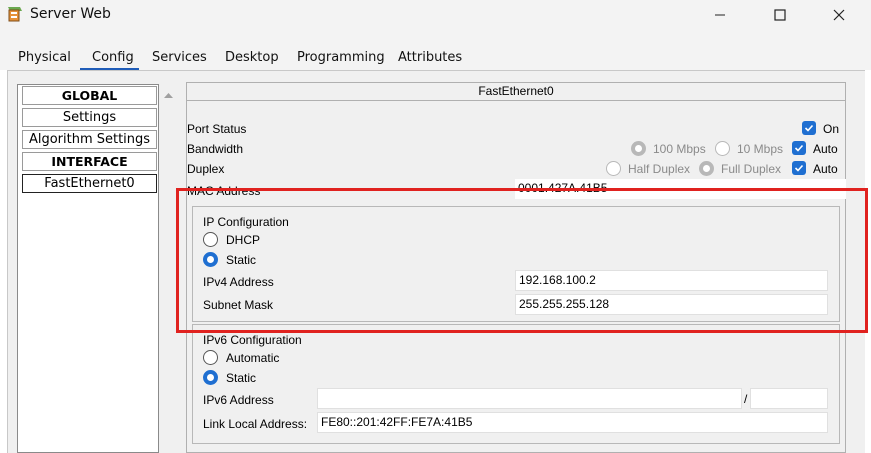 The width and height of the screenshot is (871, 453). What do you see at coordinates (659, 169) in the screenshot?
I see `half-duplex-label: Half Duplex` at bounding box center [659, 169].